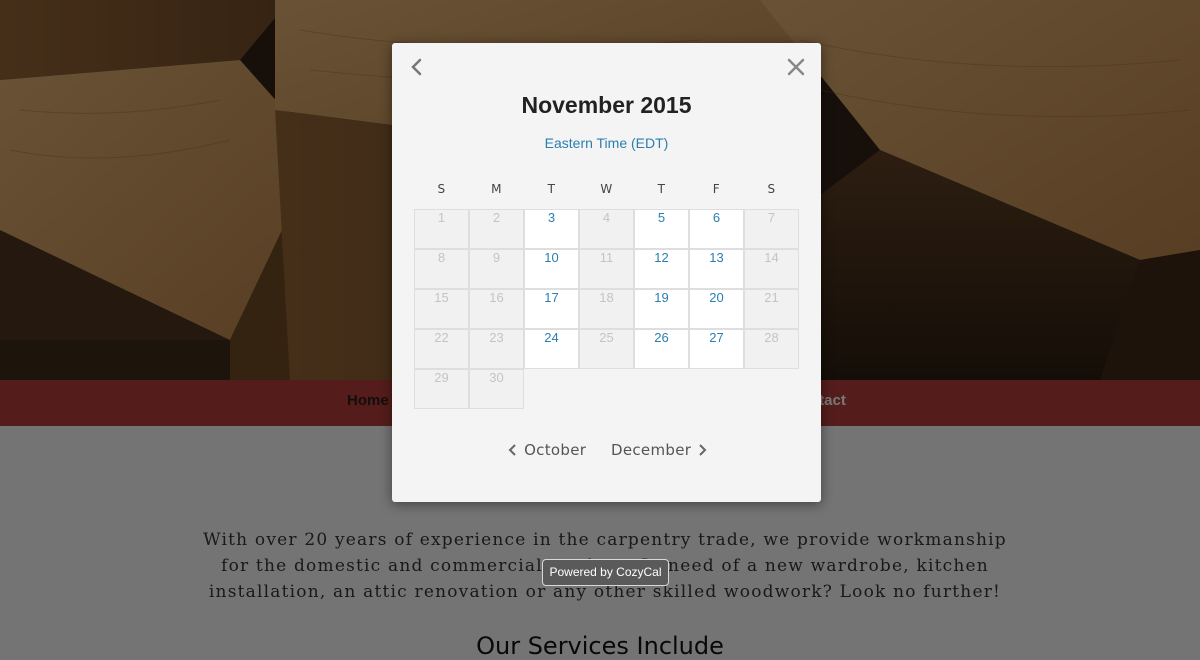 This screenshot has width=1200, height=660. I want to click on calendar-day-unavailable: 11, so click(606, 269).